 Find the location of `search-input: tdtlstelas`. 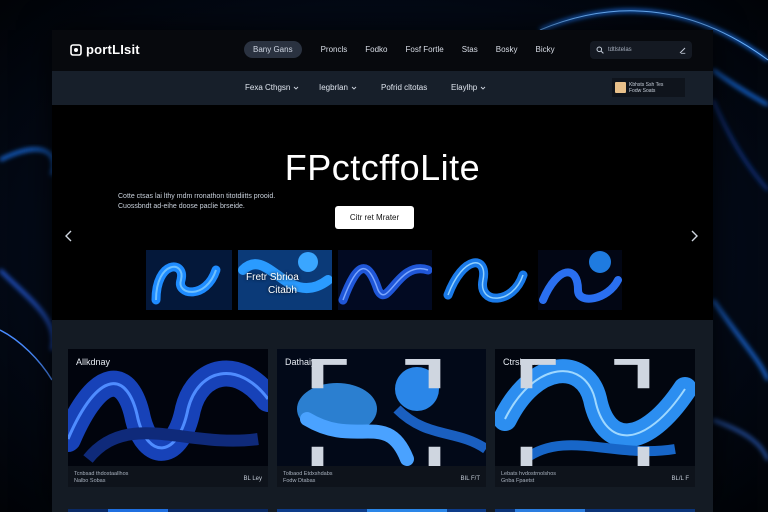

search-input: tdtlstelas is located at coordinates (641, 50).